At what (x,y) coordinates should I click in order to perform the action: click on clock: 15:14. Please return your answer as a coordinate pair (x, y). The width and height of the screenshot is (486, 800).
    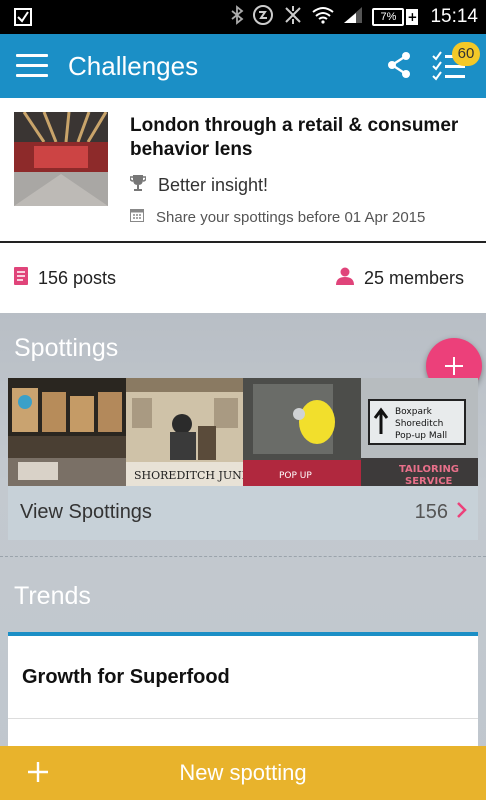
    Looking at the image, I should click on (454, 16).